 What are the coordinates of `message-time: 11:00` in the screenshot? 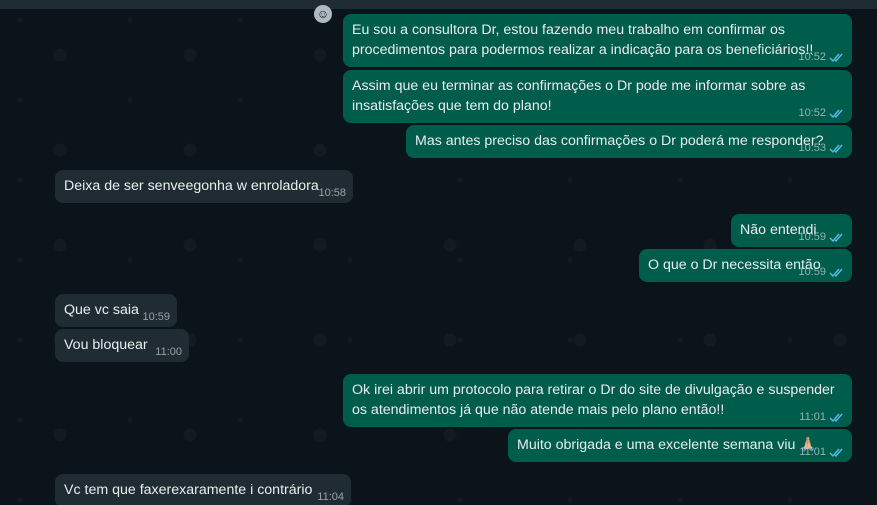 It's located at (168, 352).